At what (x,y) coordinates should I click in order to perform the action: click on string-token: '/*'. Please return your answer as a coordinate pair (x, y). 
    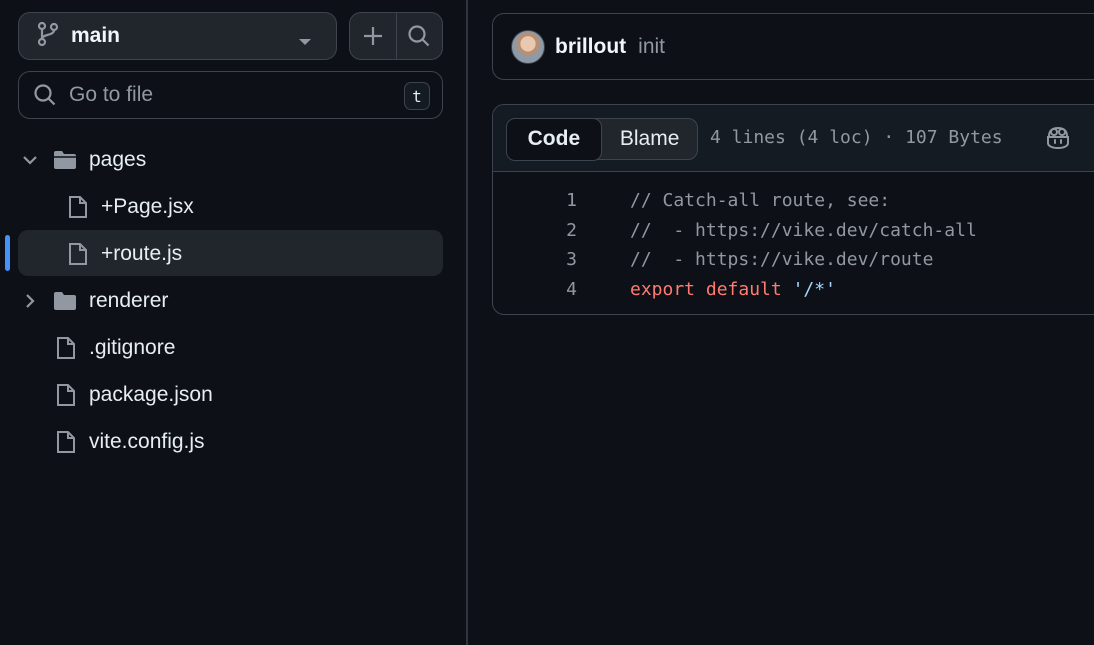
    Looking at the image, I should click on (814, 289).